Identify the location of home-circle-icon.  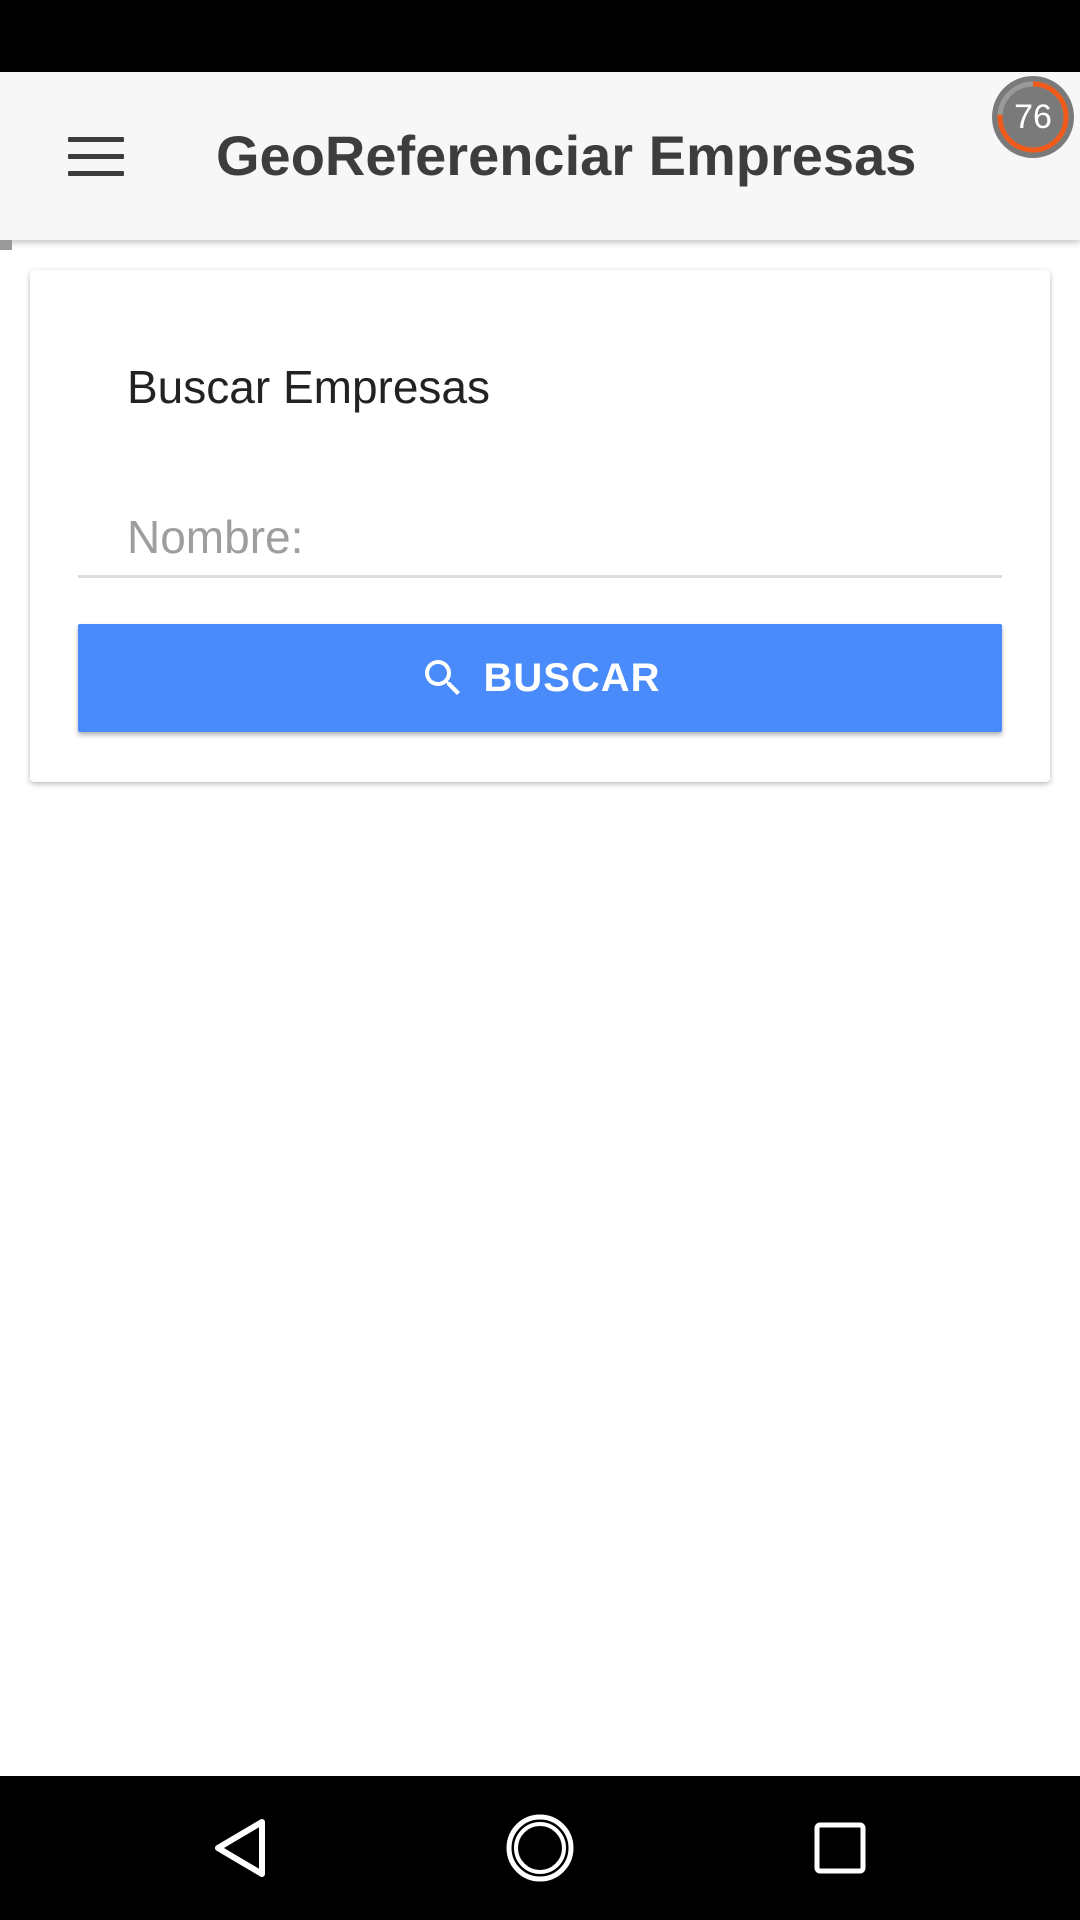
(540, 1848).